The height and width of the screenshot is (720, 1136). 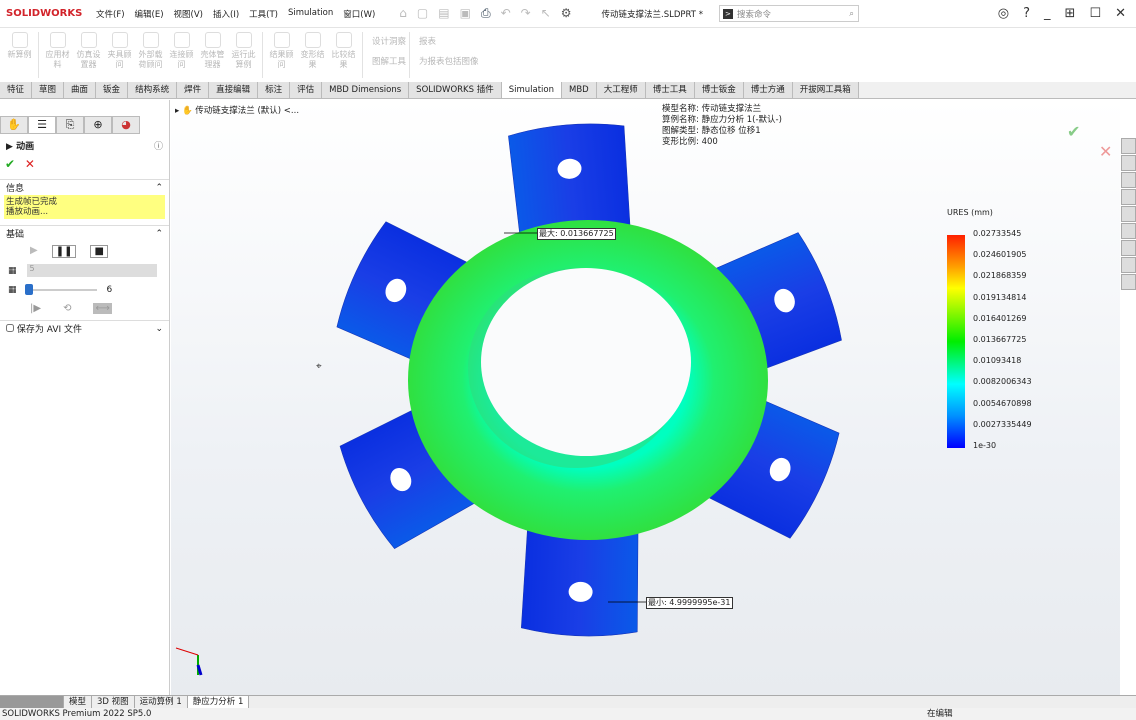 I want to click on frames-input: 5, so click(x=91, y=270).